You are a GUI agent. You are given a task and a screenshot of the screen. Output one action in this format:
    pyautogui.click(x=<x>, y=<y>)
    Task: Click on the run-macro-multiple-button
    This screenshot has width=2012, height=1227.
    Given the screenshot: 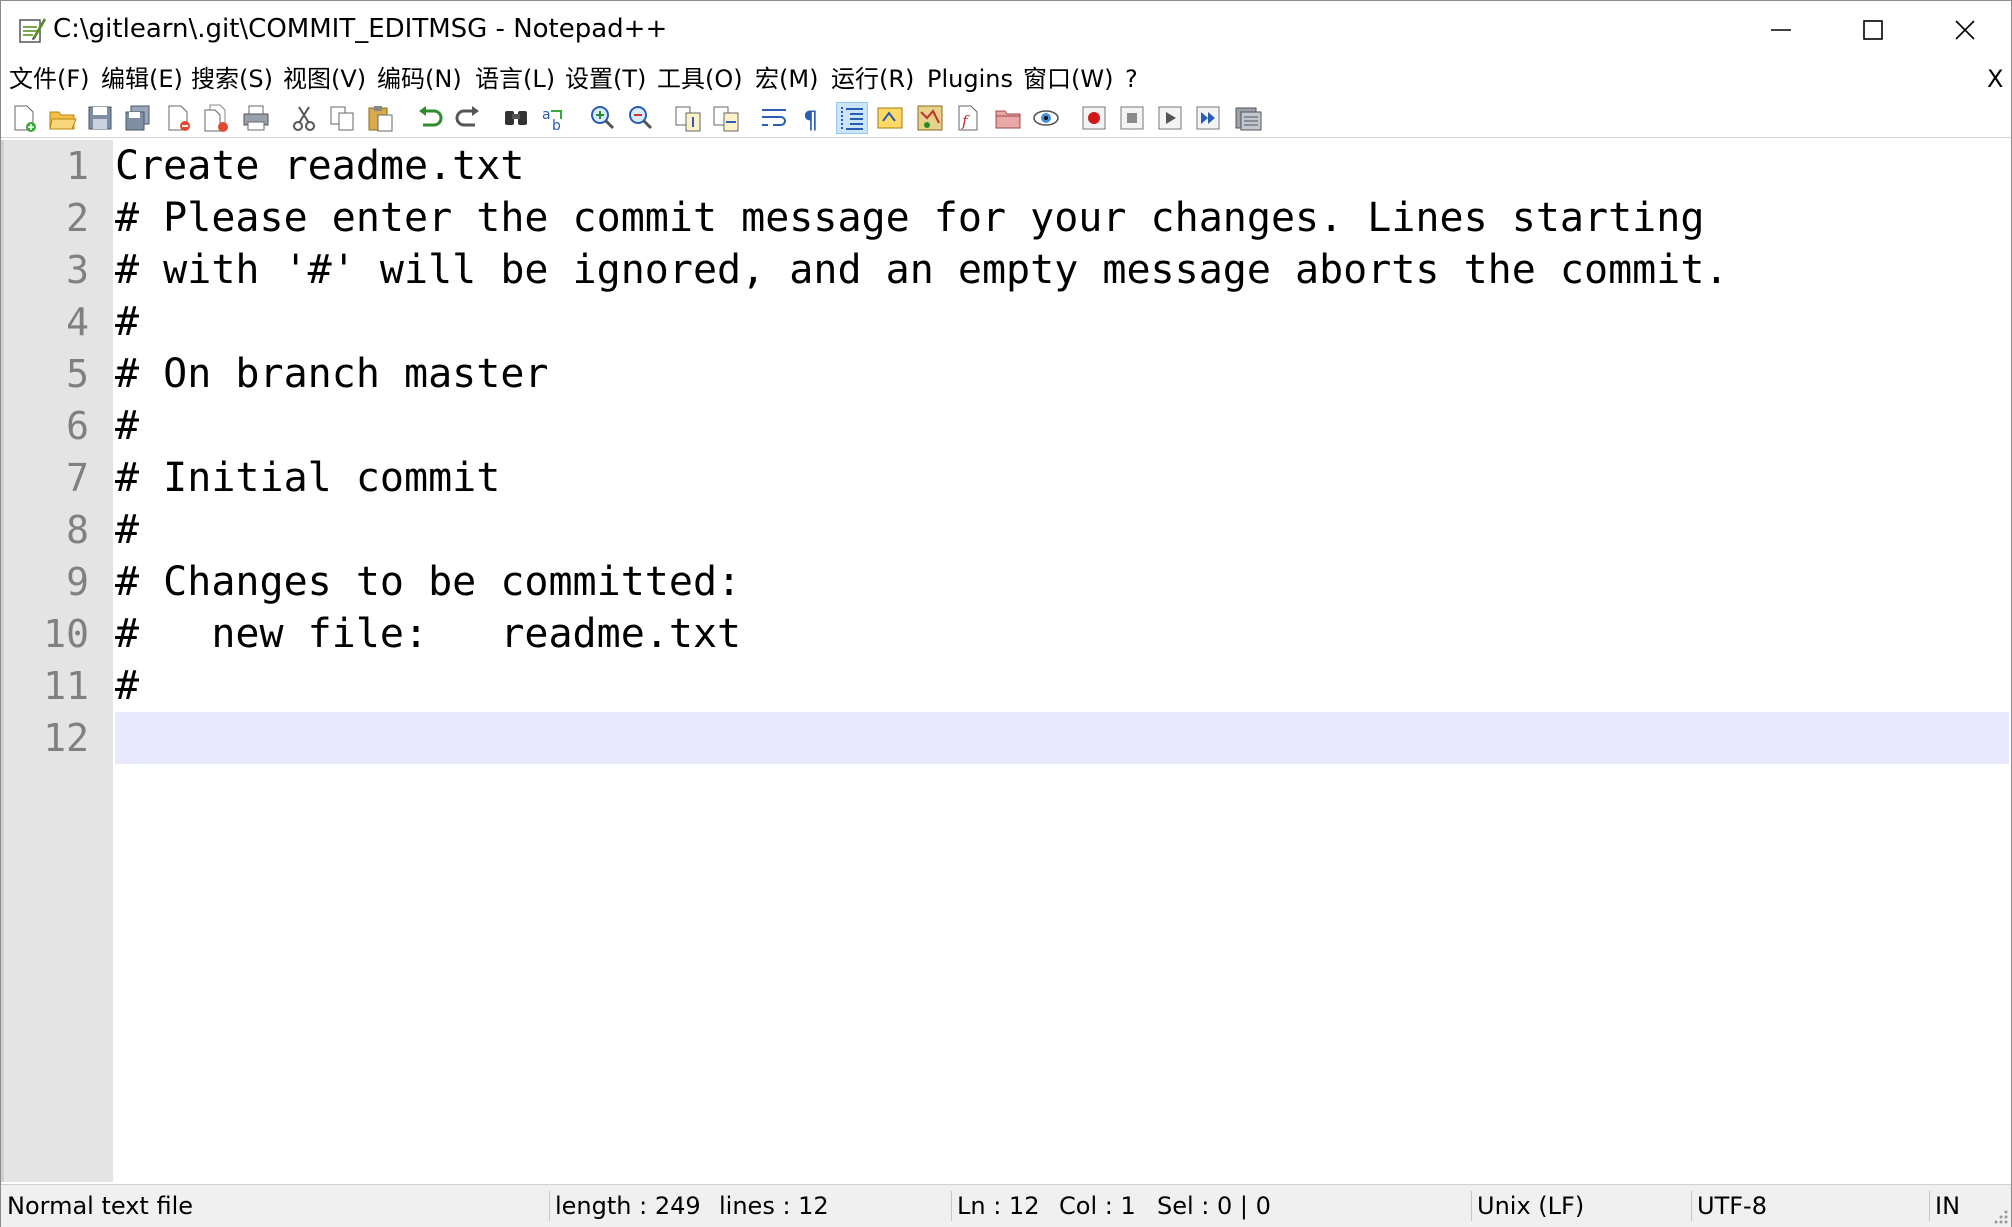 What is the action you would take?
    pyautogui.click(x=1208, y=118)
    